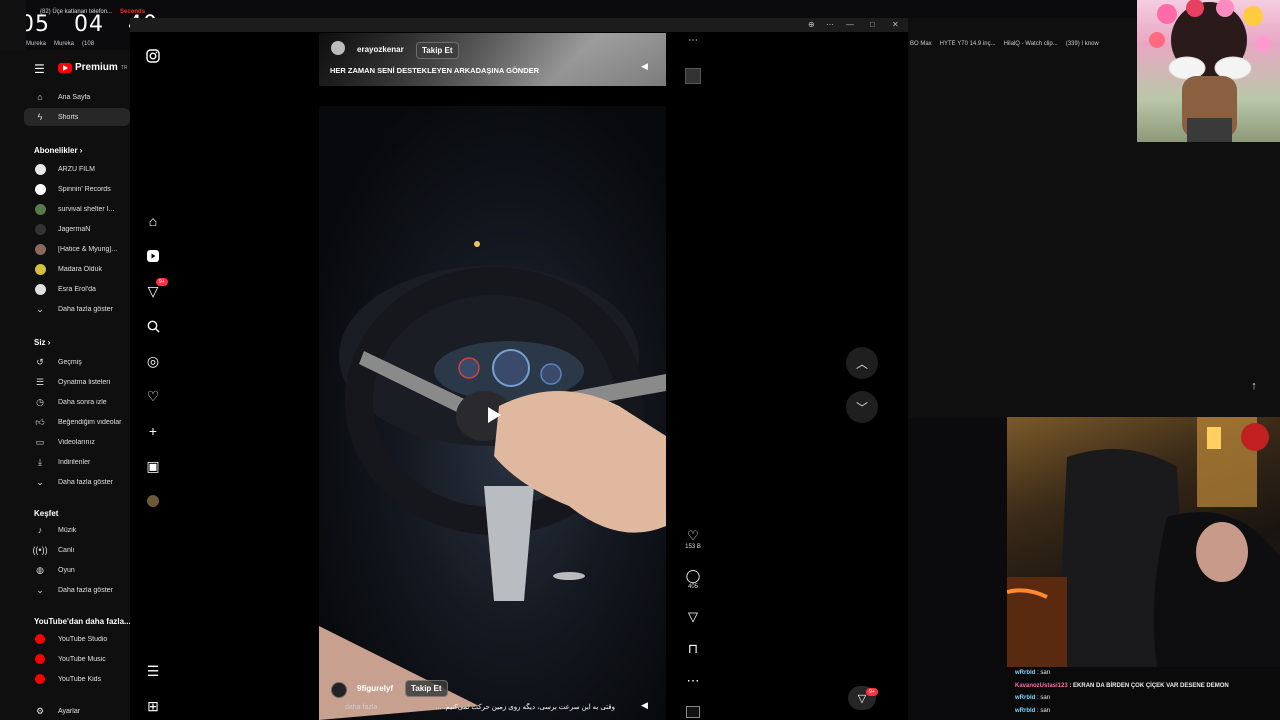 This screenshot has width=1280, height=720. I want to click on bookmark-item: (108, so click(88, 44).